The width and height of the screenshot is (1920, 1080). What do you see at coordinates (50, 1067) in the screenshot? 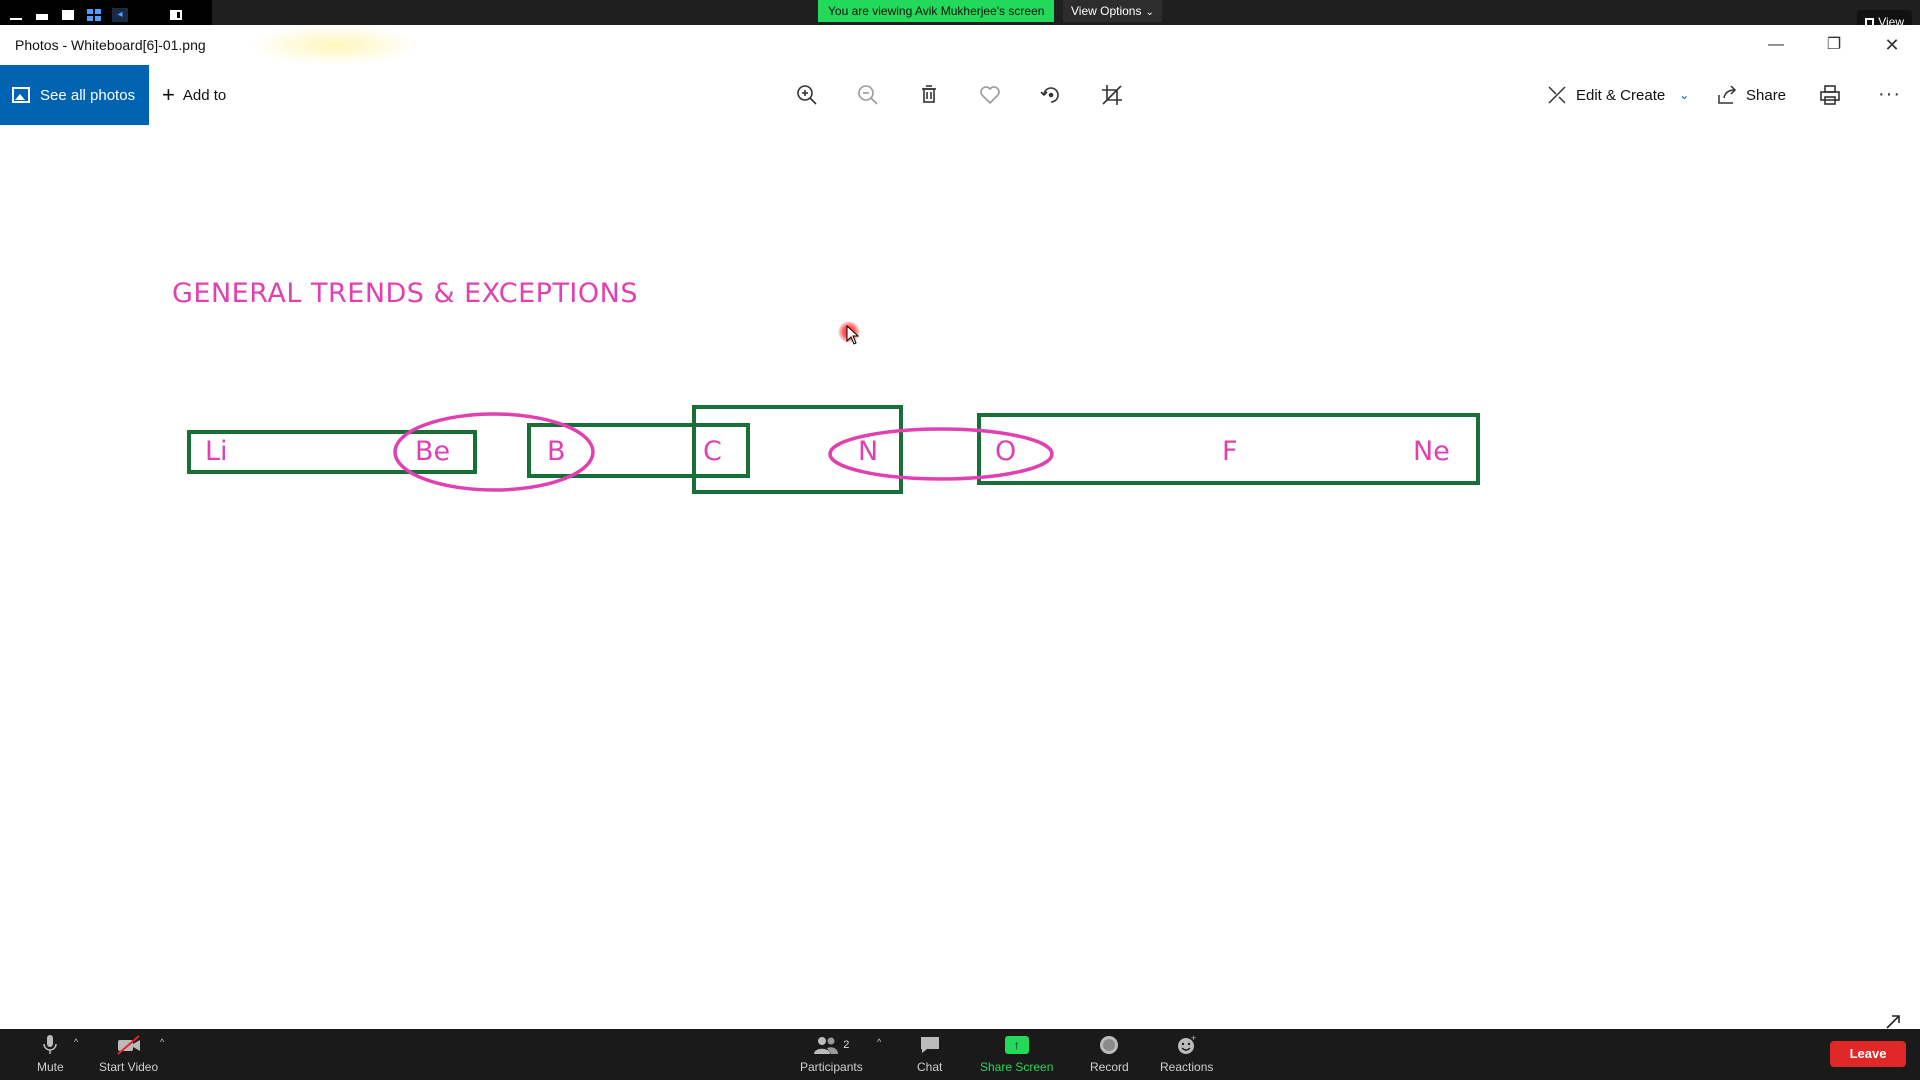
I see `mute-label: Mute` at bounding box center [50, 1067].